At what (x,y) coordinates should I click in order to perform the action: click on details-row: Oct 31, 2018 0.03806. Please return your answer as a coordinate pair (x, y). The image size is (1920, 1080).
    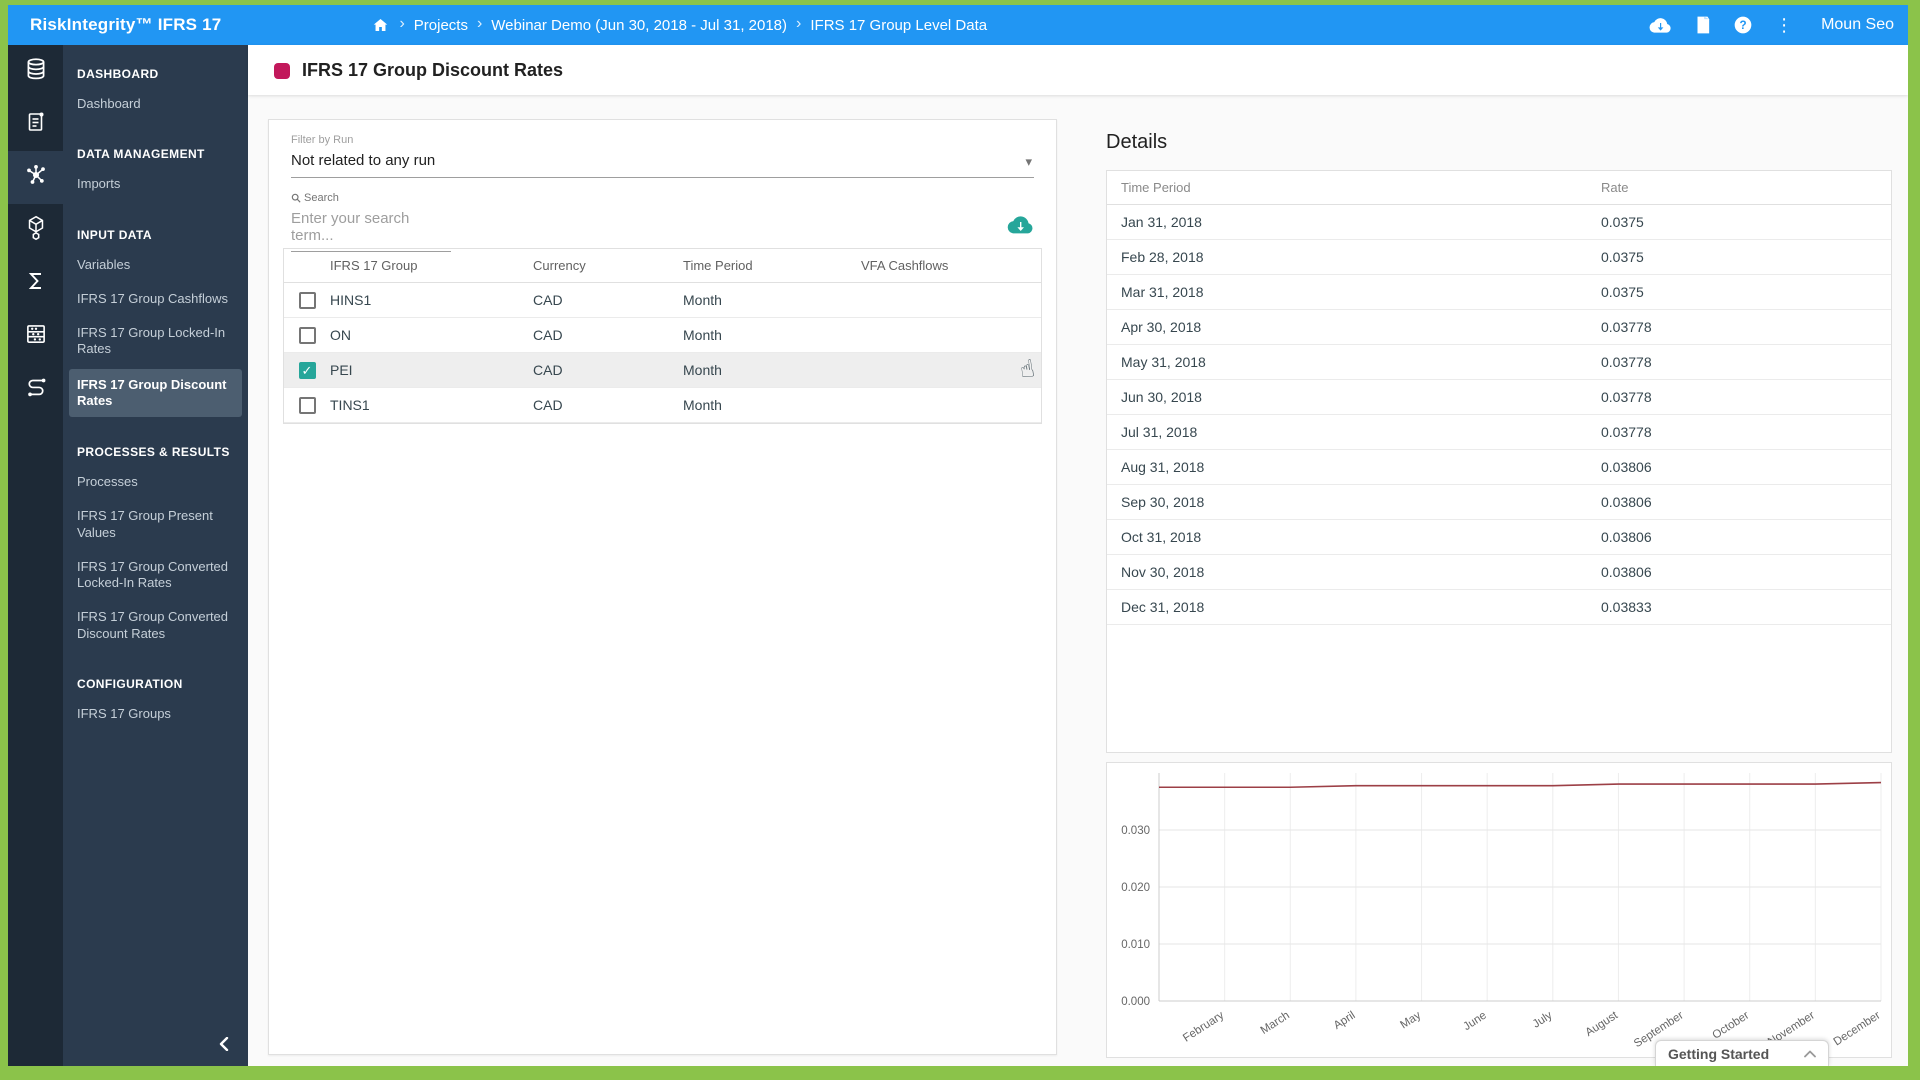
    Looking at the image, I should click on (1499, 537).